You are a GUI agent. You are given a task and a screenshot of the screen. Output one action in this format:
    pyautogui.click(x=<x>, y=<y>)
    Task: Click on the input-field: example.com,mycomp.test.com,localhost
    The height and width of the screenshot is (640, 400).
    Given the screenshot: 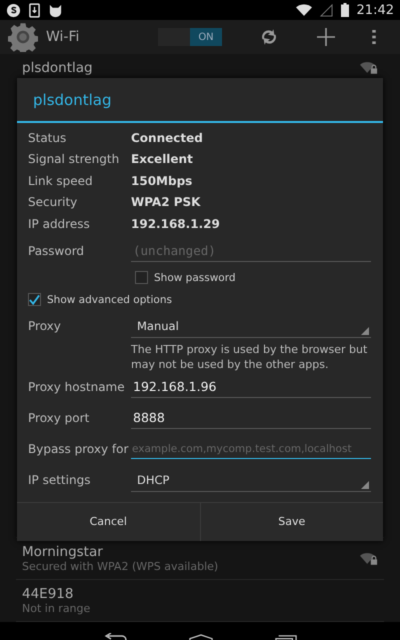 What is the action you would take?
    pyautogui.click(x=251, y=449)
    